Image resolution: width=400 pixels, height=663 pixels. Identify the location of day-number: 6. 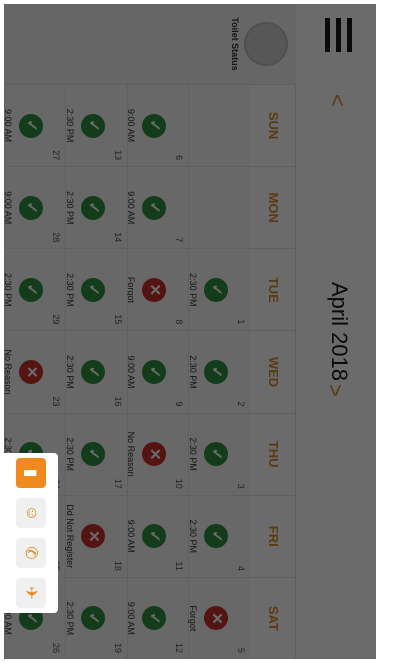
(179, 158).